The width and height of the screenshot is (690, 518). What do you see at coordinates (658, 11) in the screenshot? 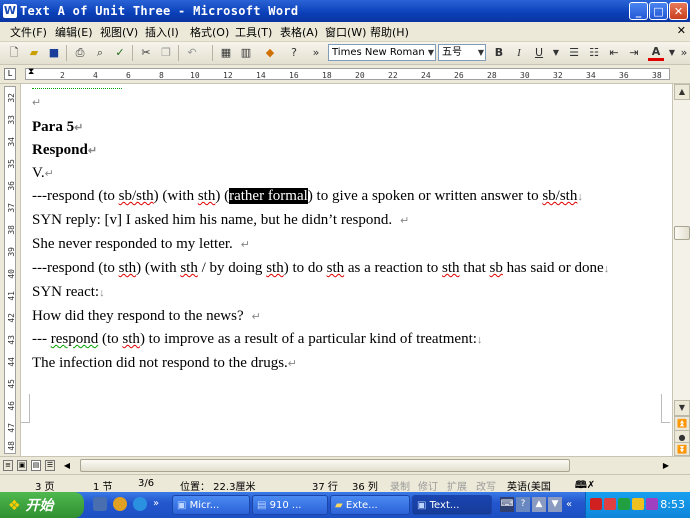
I see `maximize-button: □` at bounding box center [658, 11].